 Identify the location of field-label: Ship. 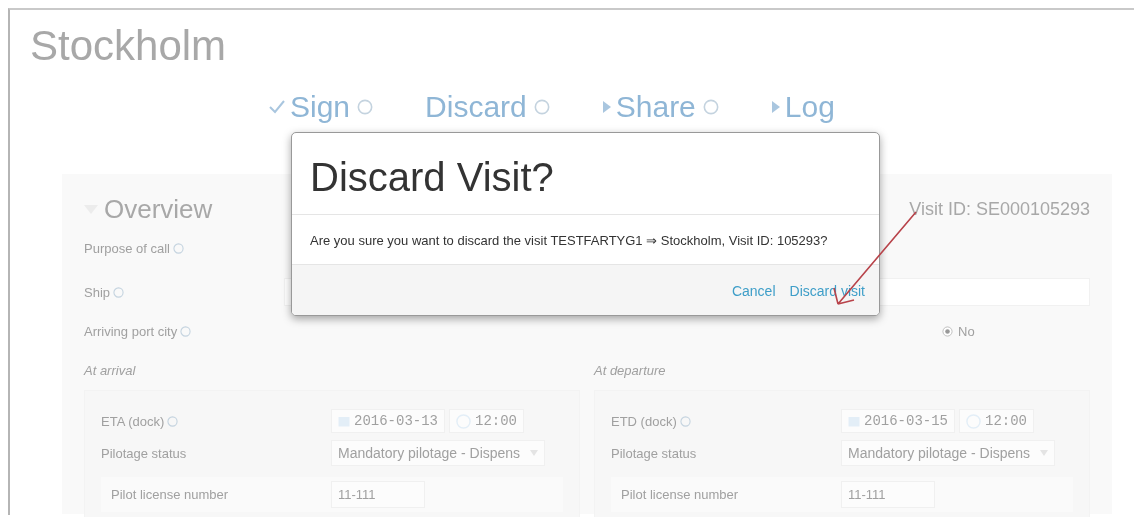
(97, 292).